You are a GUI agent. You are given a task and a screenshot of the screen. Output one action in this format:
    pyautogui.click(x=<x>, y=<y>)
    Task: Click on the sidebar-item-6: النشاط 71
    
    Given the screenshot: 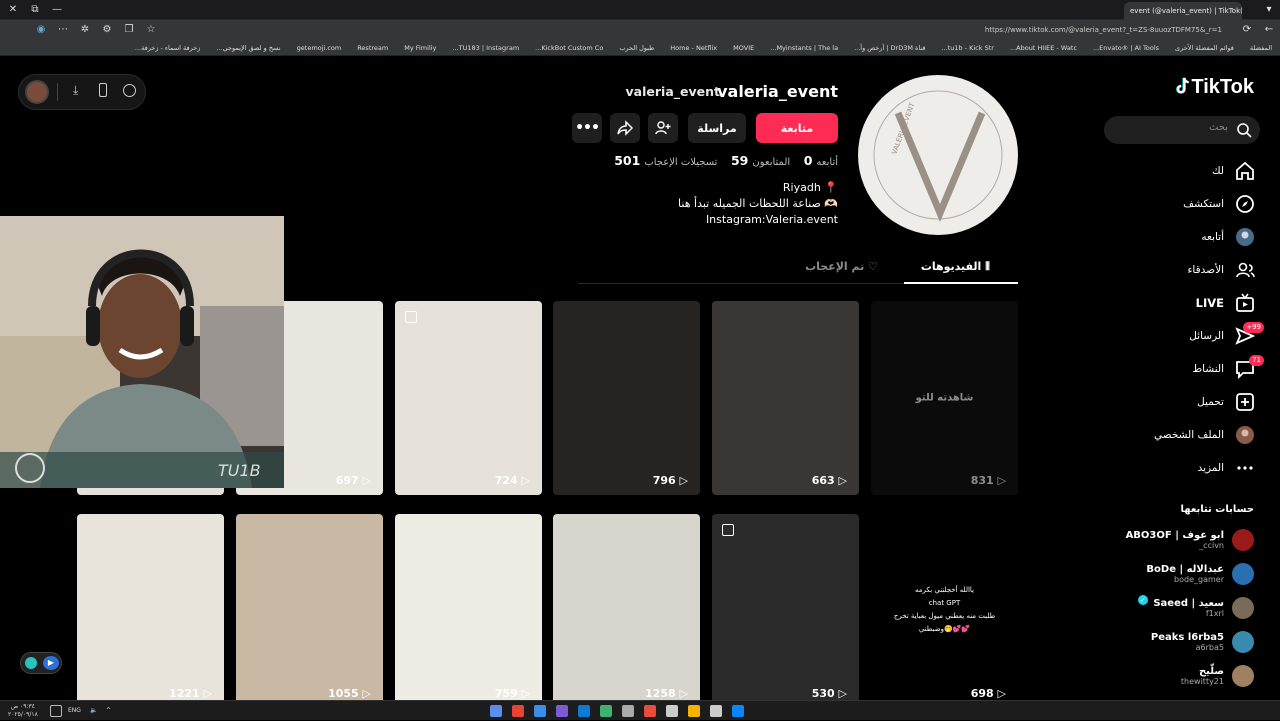 What is the action you would take?
    pyautogui.click(x=1180, y=368)
    